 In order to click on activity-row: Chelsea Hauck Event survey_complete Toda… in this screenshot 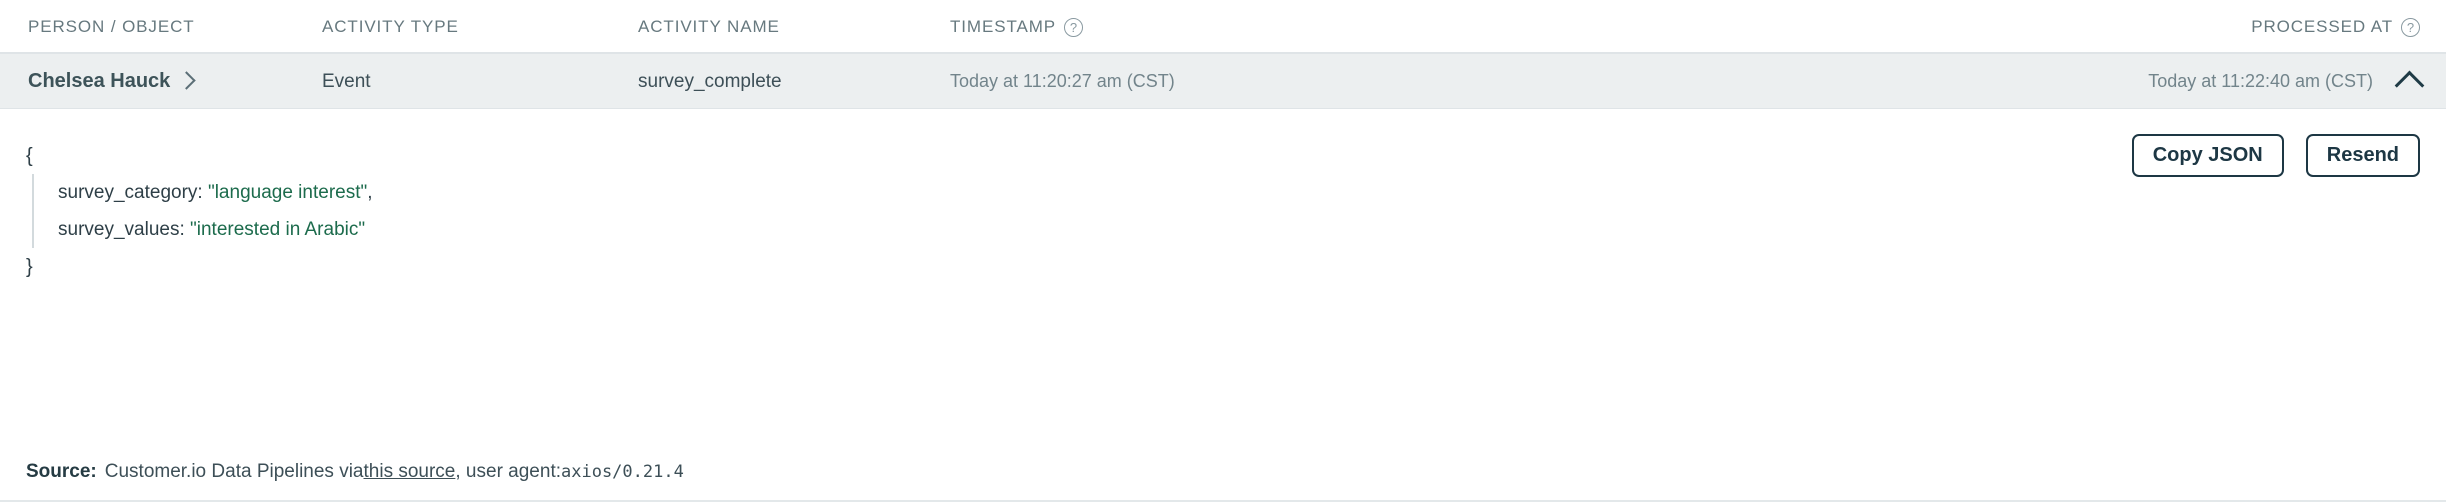, I will do `click(1223, 81)`.